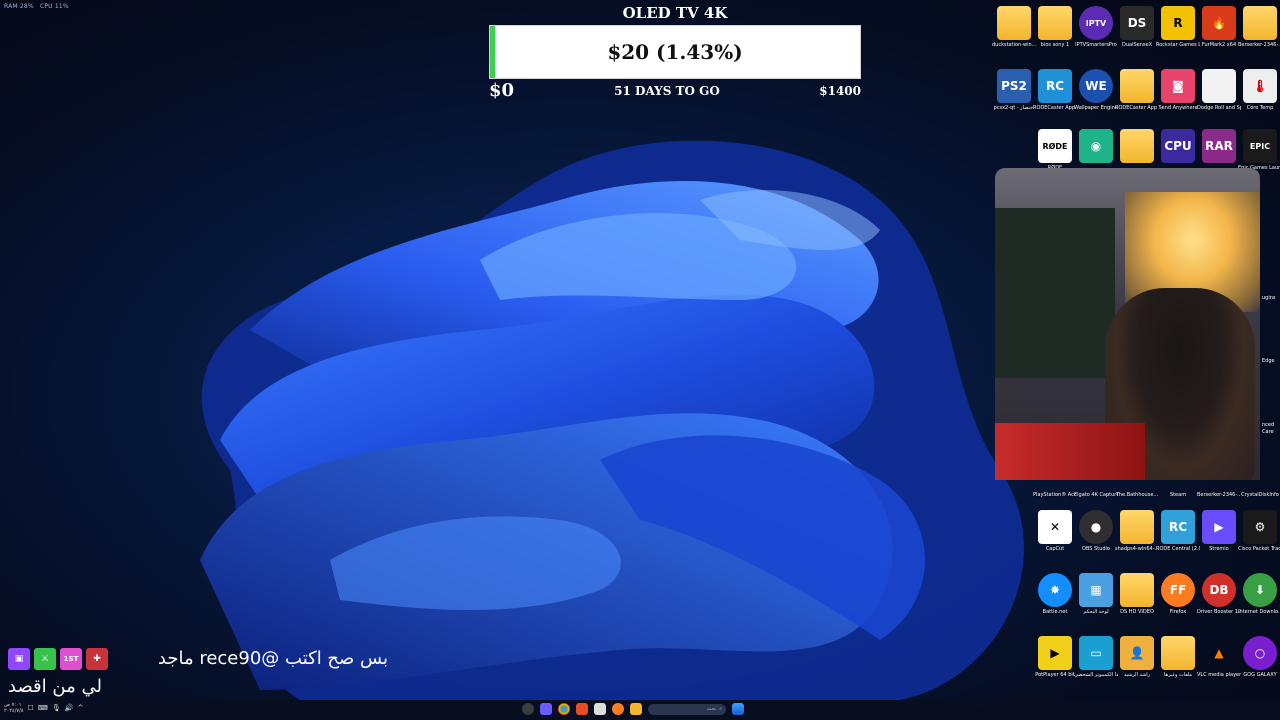 Image resolution: width=1280 pixels, height=720 pixels. What do you see at coordinates (1178, 657) in the screenshot?
I see `desktop-icon-folder: ملفات وغيرها` at bounding box center [1178, 657].